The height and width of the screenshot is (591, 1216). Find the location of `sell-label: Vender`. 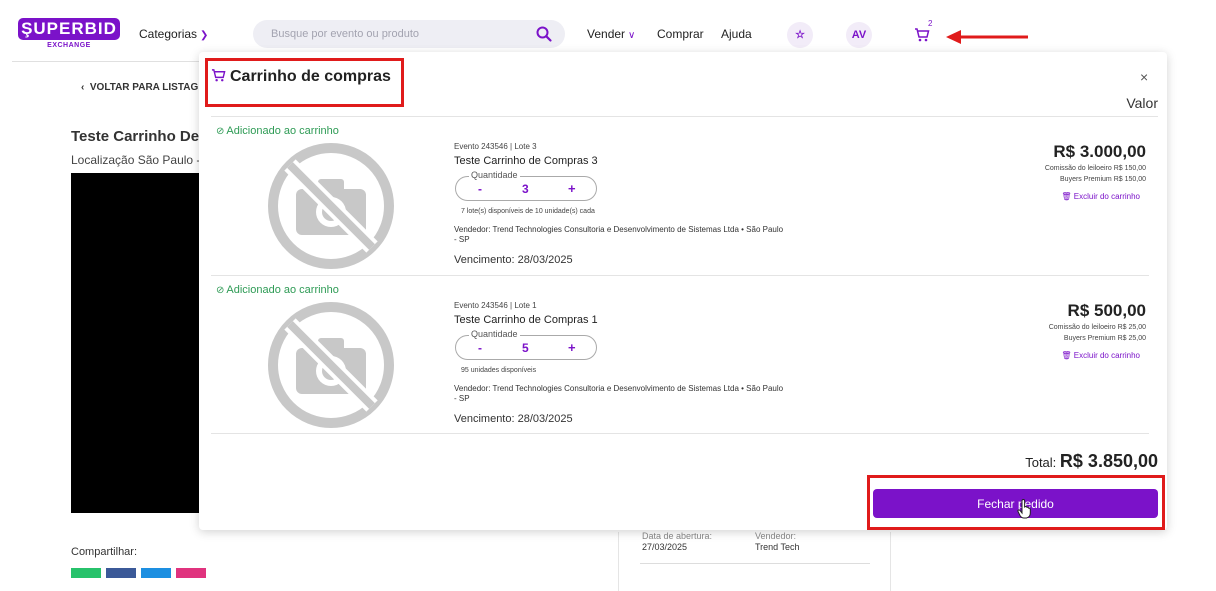

sell-label: Vender is located at coordinates (606, 34).